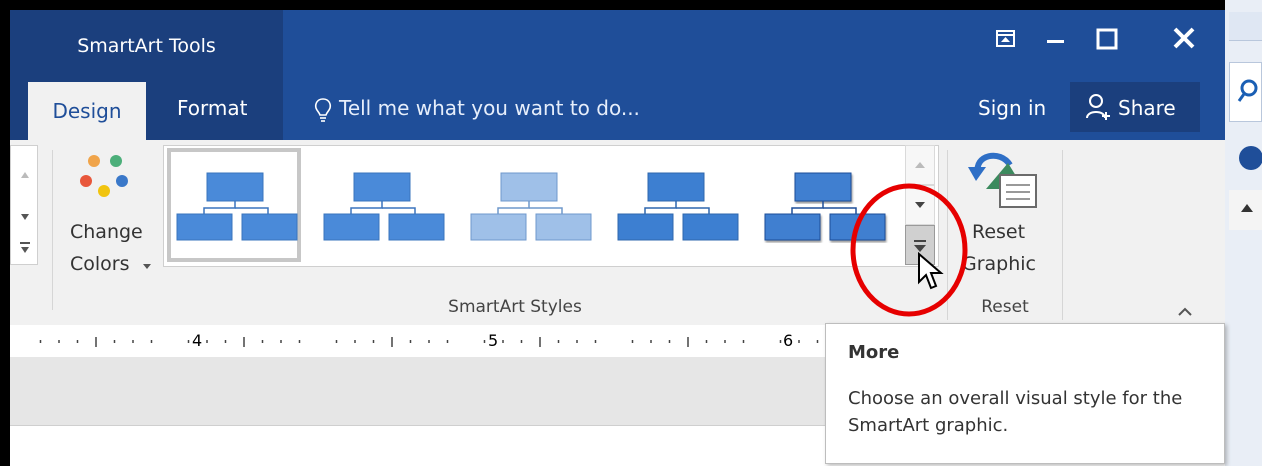 This screenshot has height=466, width=1262. What do you see at coordinates (323, 110) in the screenshot?
I see `lightbulb-icon` at bounding box center [323, 110].